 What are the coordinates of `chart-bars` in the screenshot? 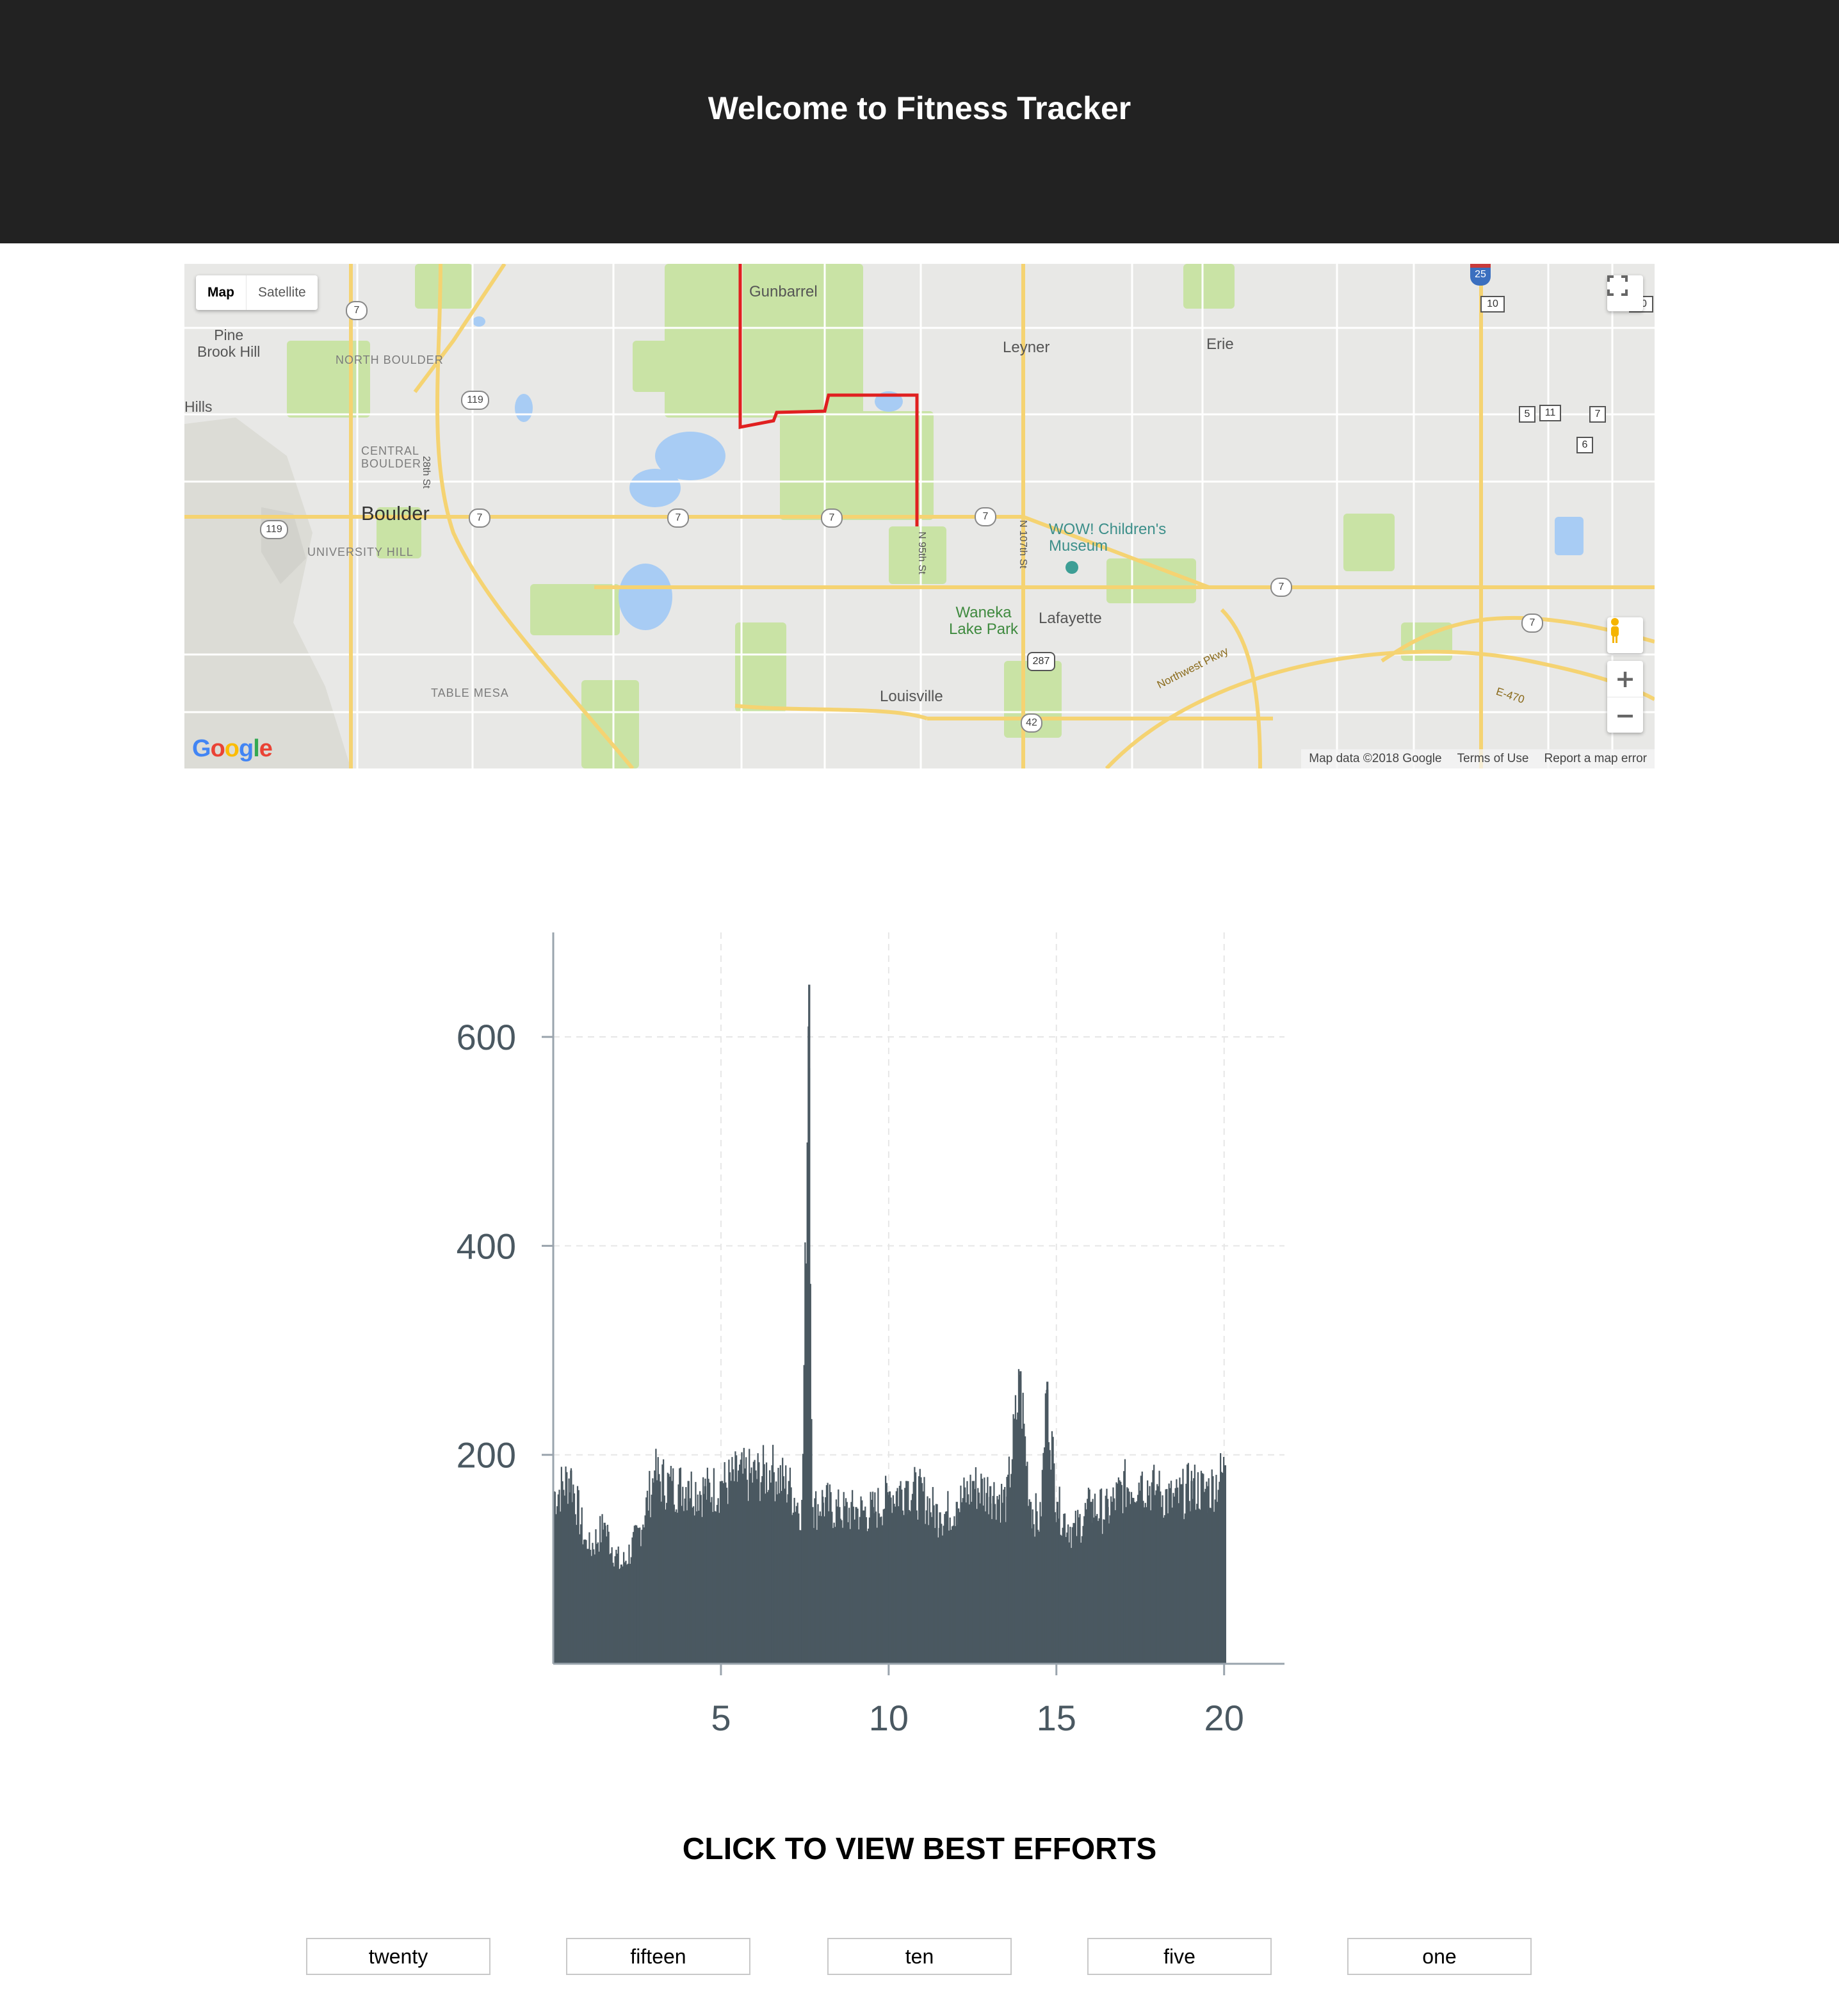 It's located at (889, 1324).